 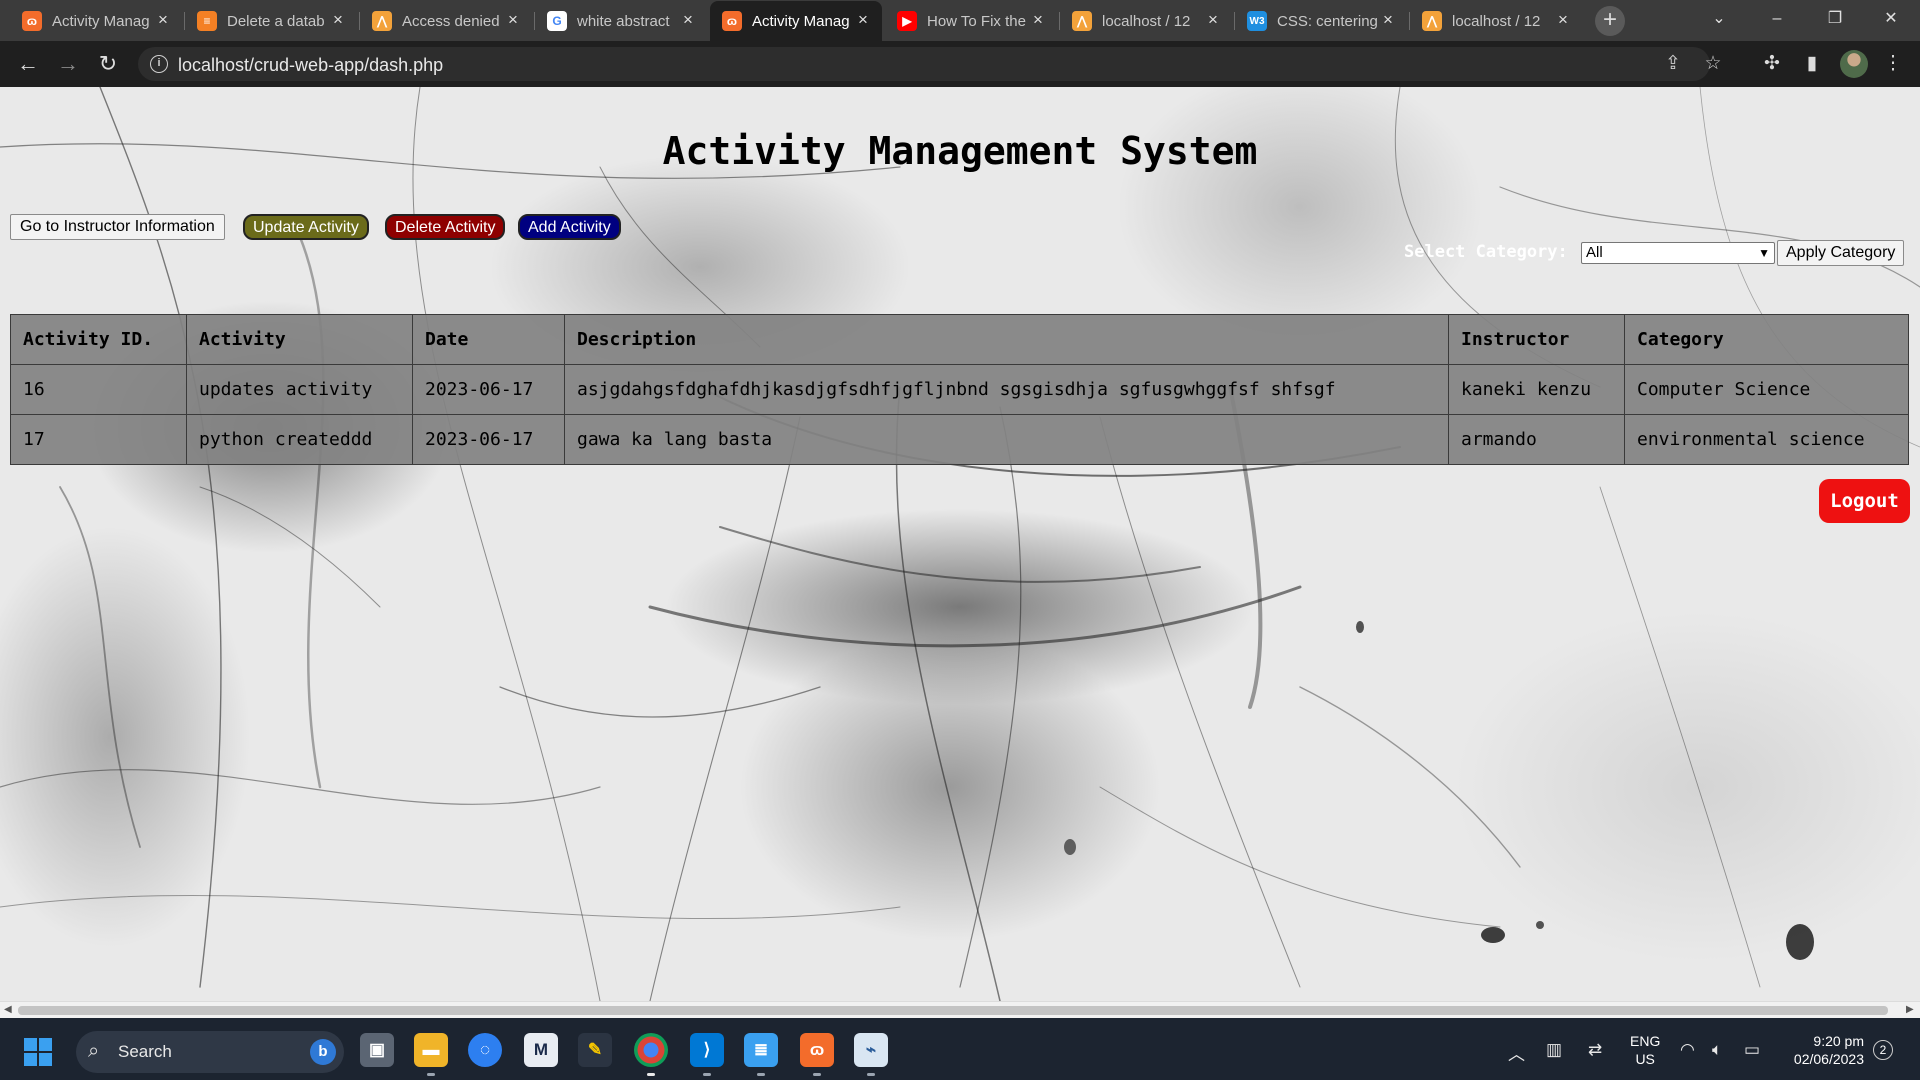 I want to click on scrollbar-thumb, so click(x=953, y=1010).